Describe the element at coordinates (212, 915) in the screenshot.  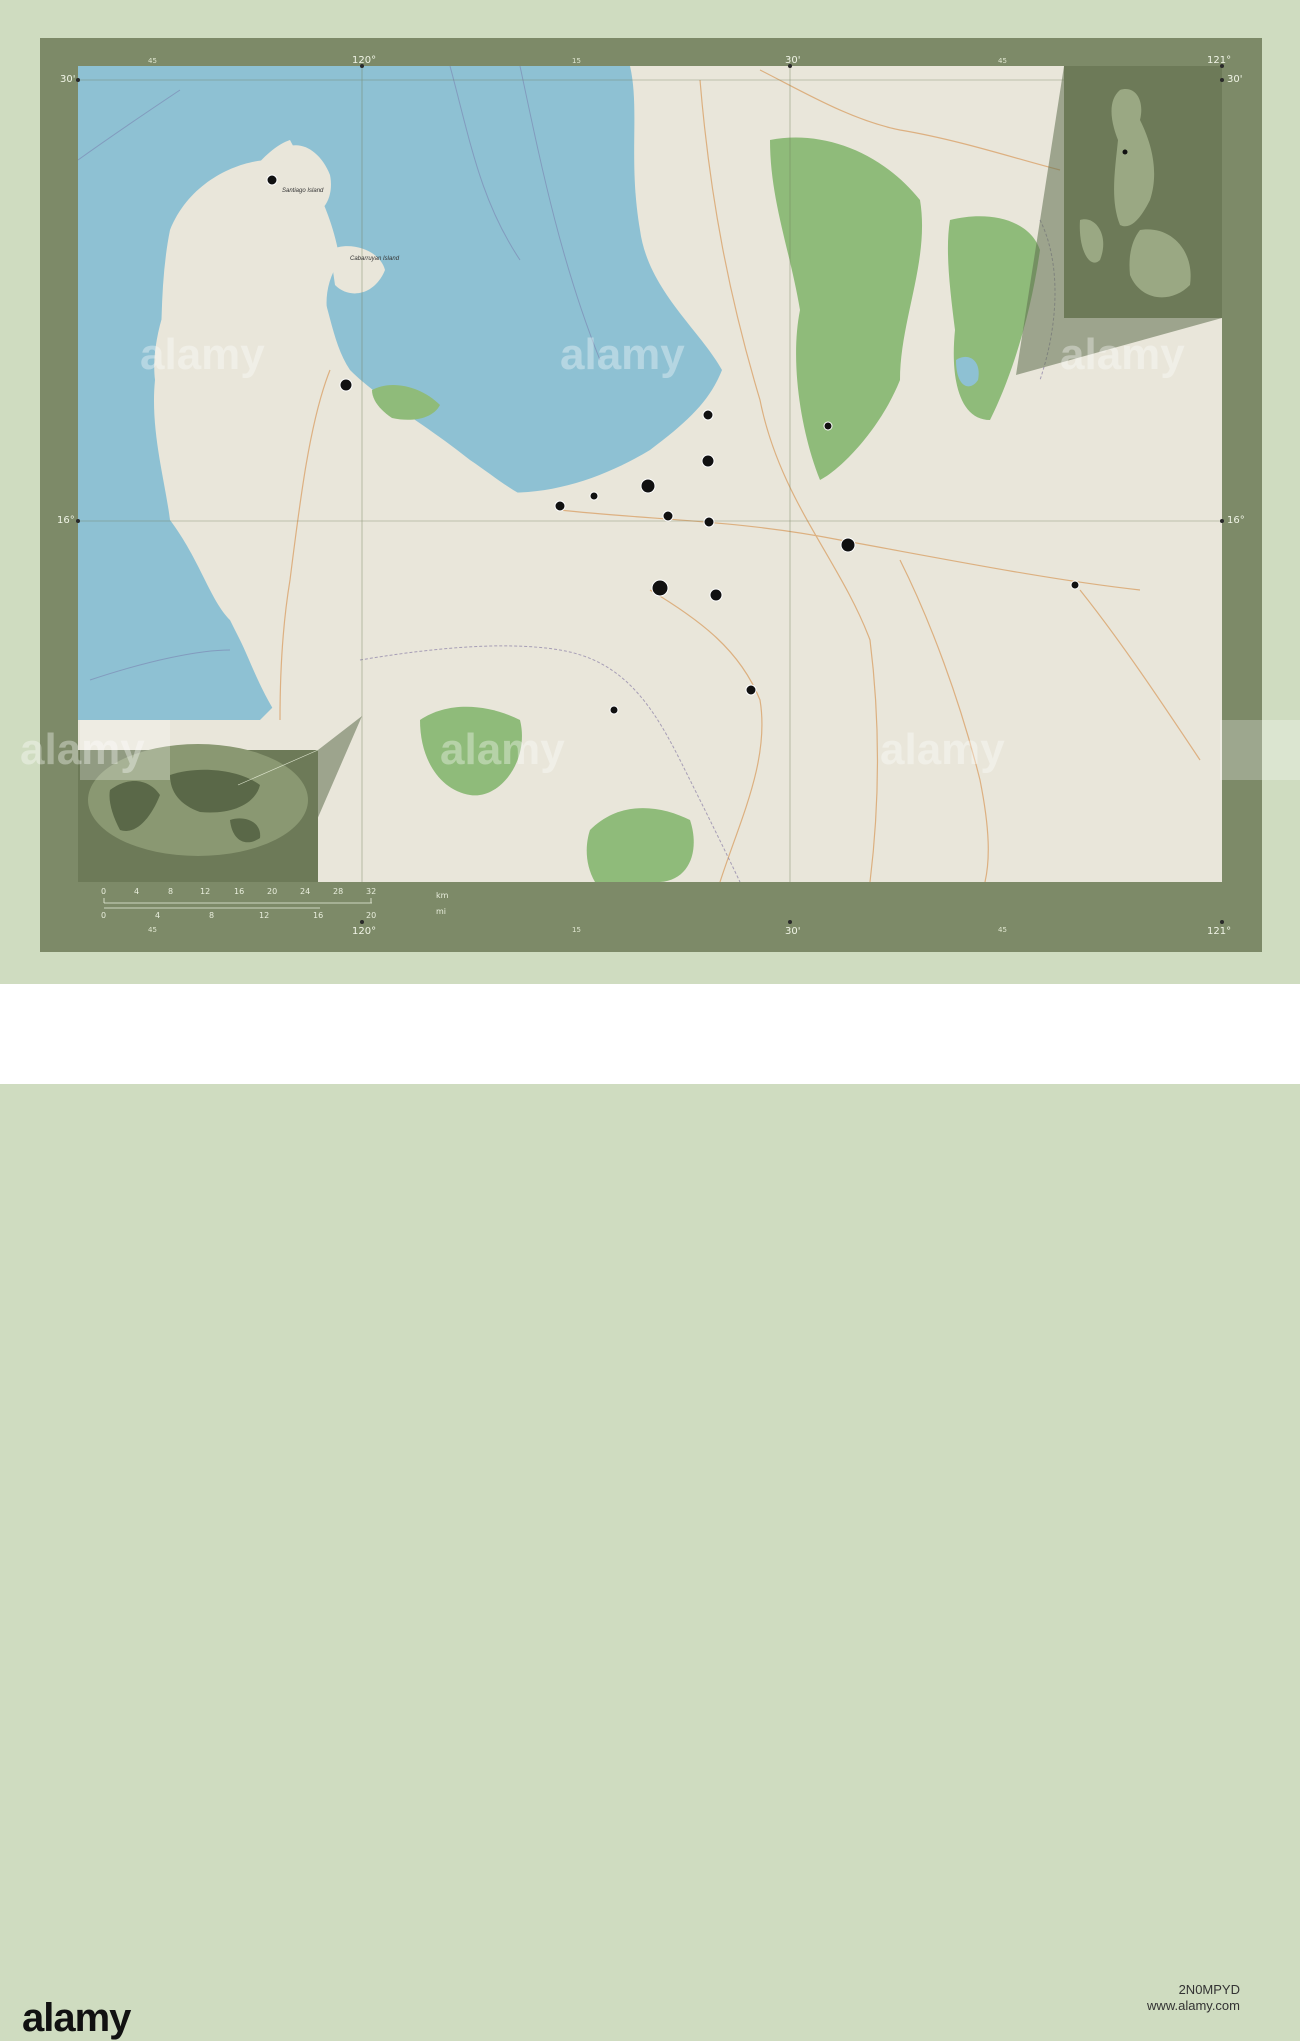
I see `scale-mi-8: 8` at that location.